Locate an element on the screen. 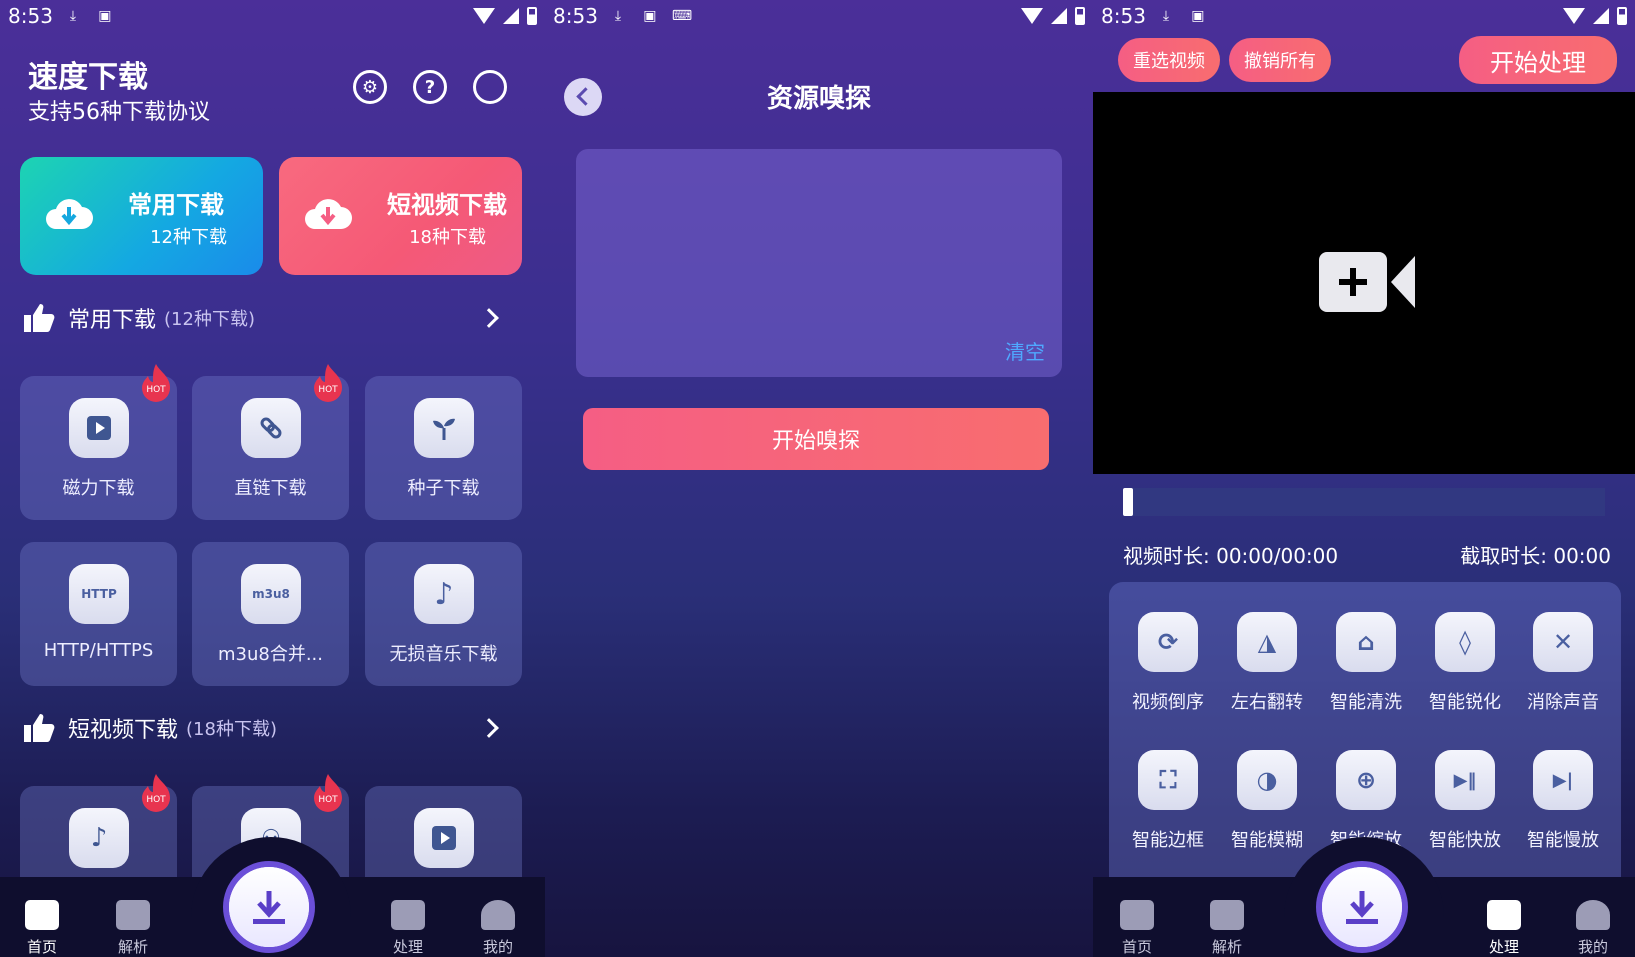 This screenshot has height=957, width=1635. tool-clean: ⌂ 智能清洗 is located at coordinates (1366, 663).